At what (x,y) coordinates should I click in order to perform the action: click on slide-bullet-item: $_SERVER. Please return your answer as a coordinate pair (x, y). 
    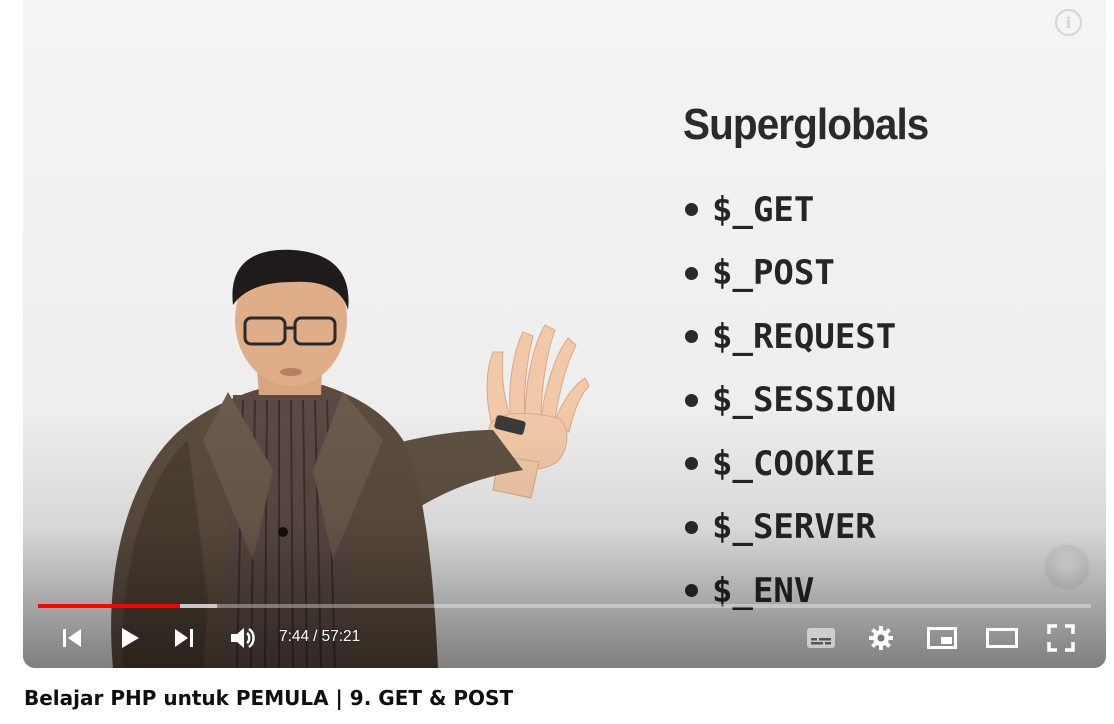
    Looking at the image, I should click on (790, 528).